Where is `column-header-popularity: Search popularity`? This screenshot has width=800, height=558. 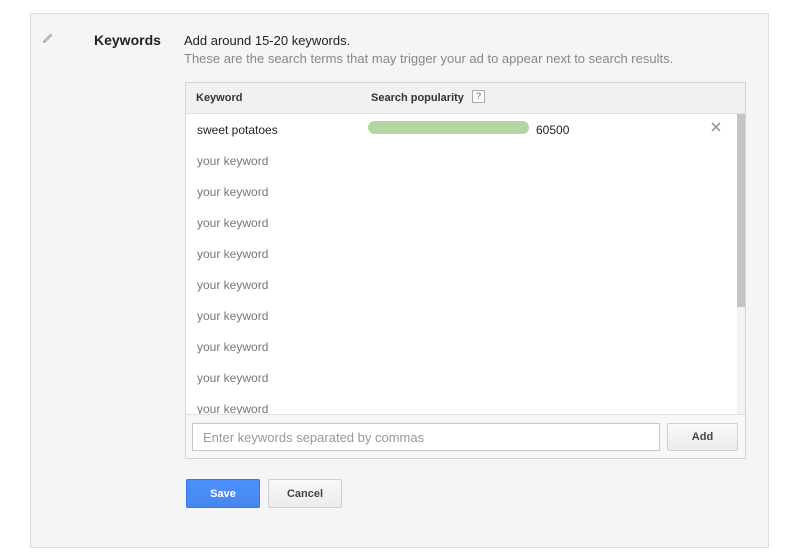
column-header-popularity: Search popularity is located at coordinates (417, 98).